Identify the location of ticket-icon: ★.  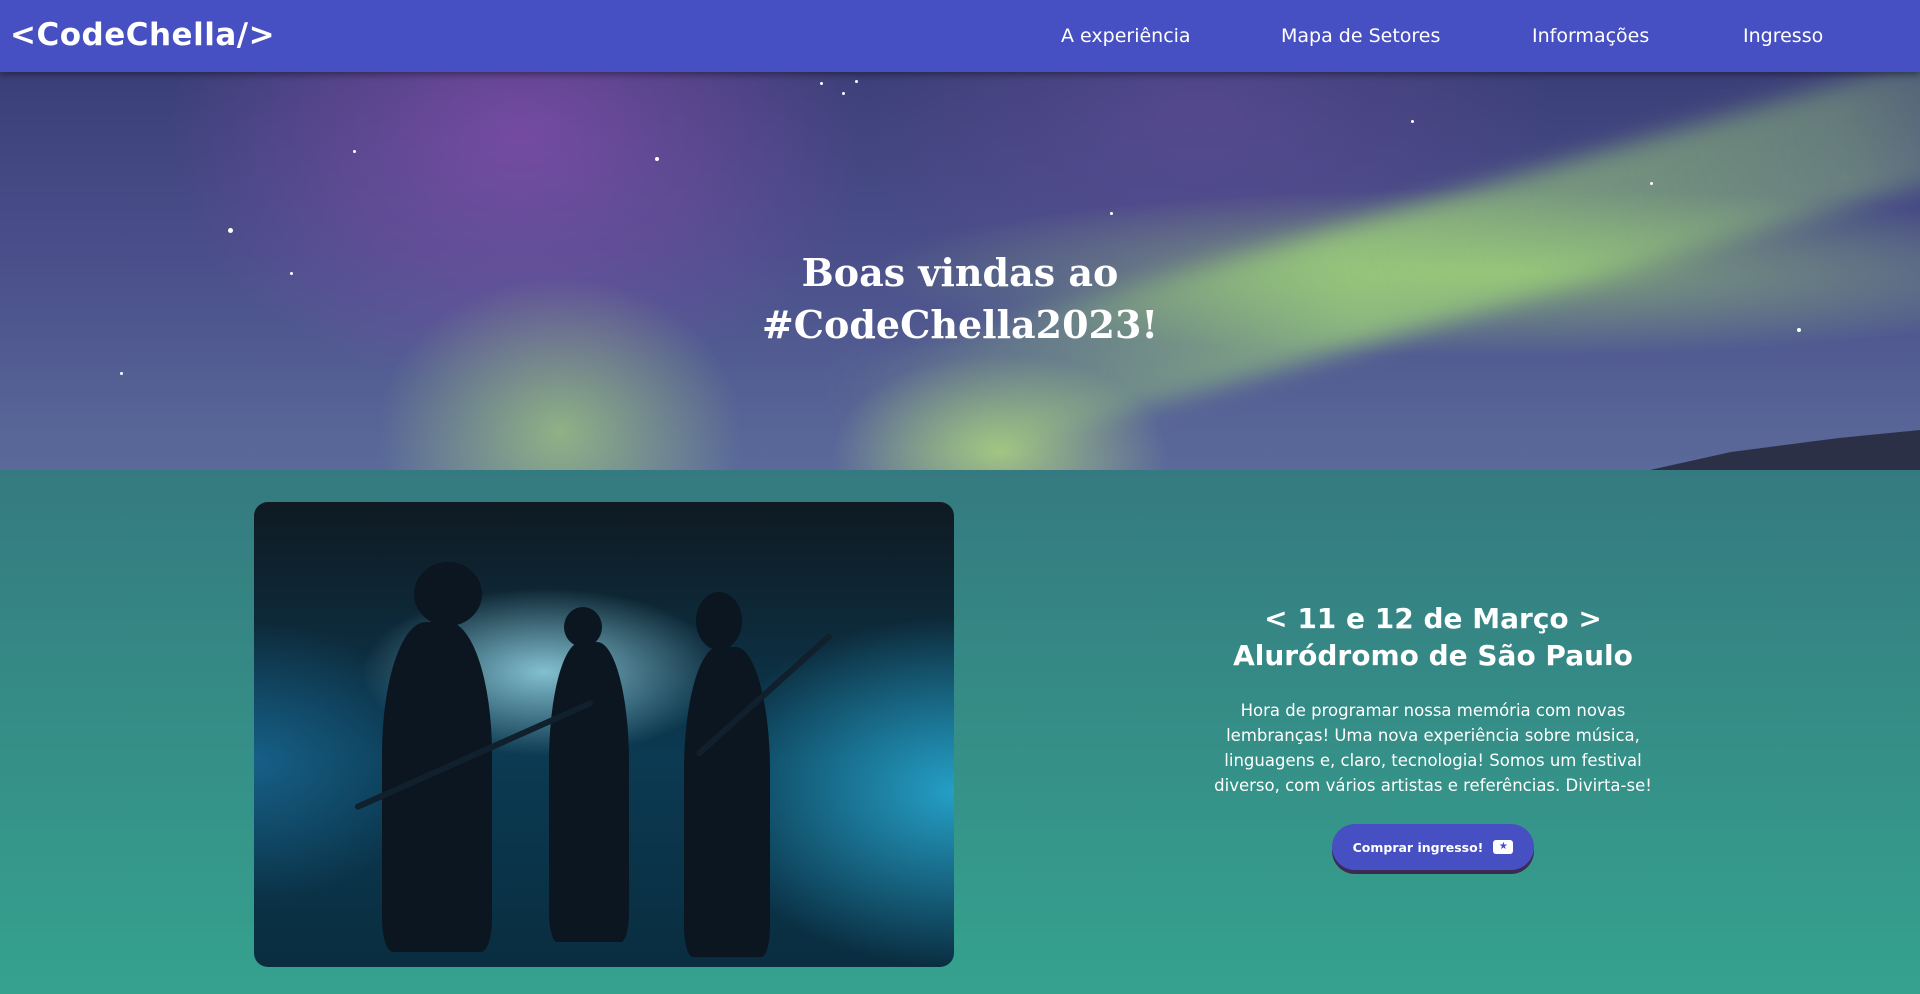
(1503, 847).